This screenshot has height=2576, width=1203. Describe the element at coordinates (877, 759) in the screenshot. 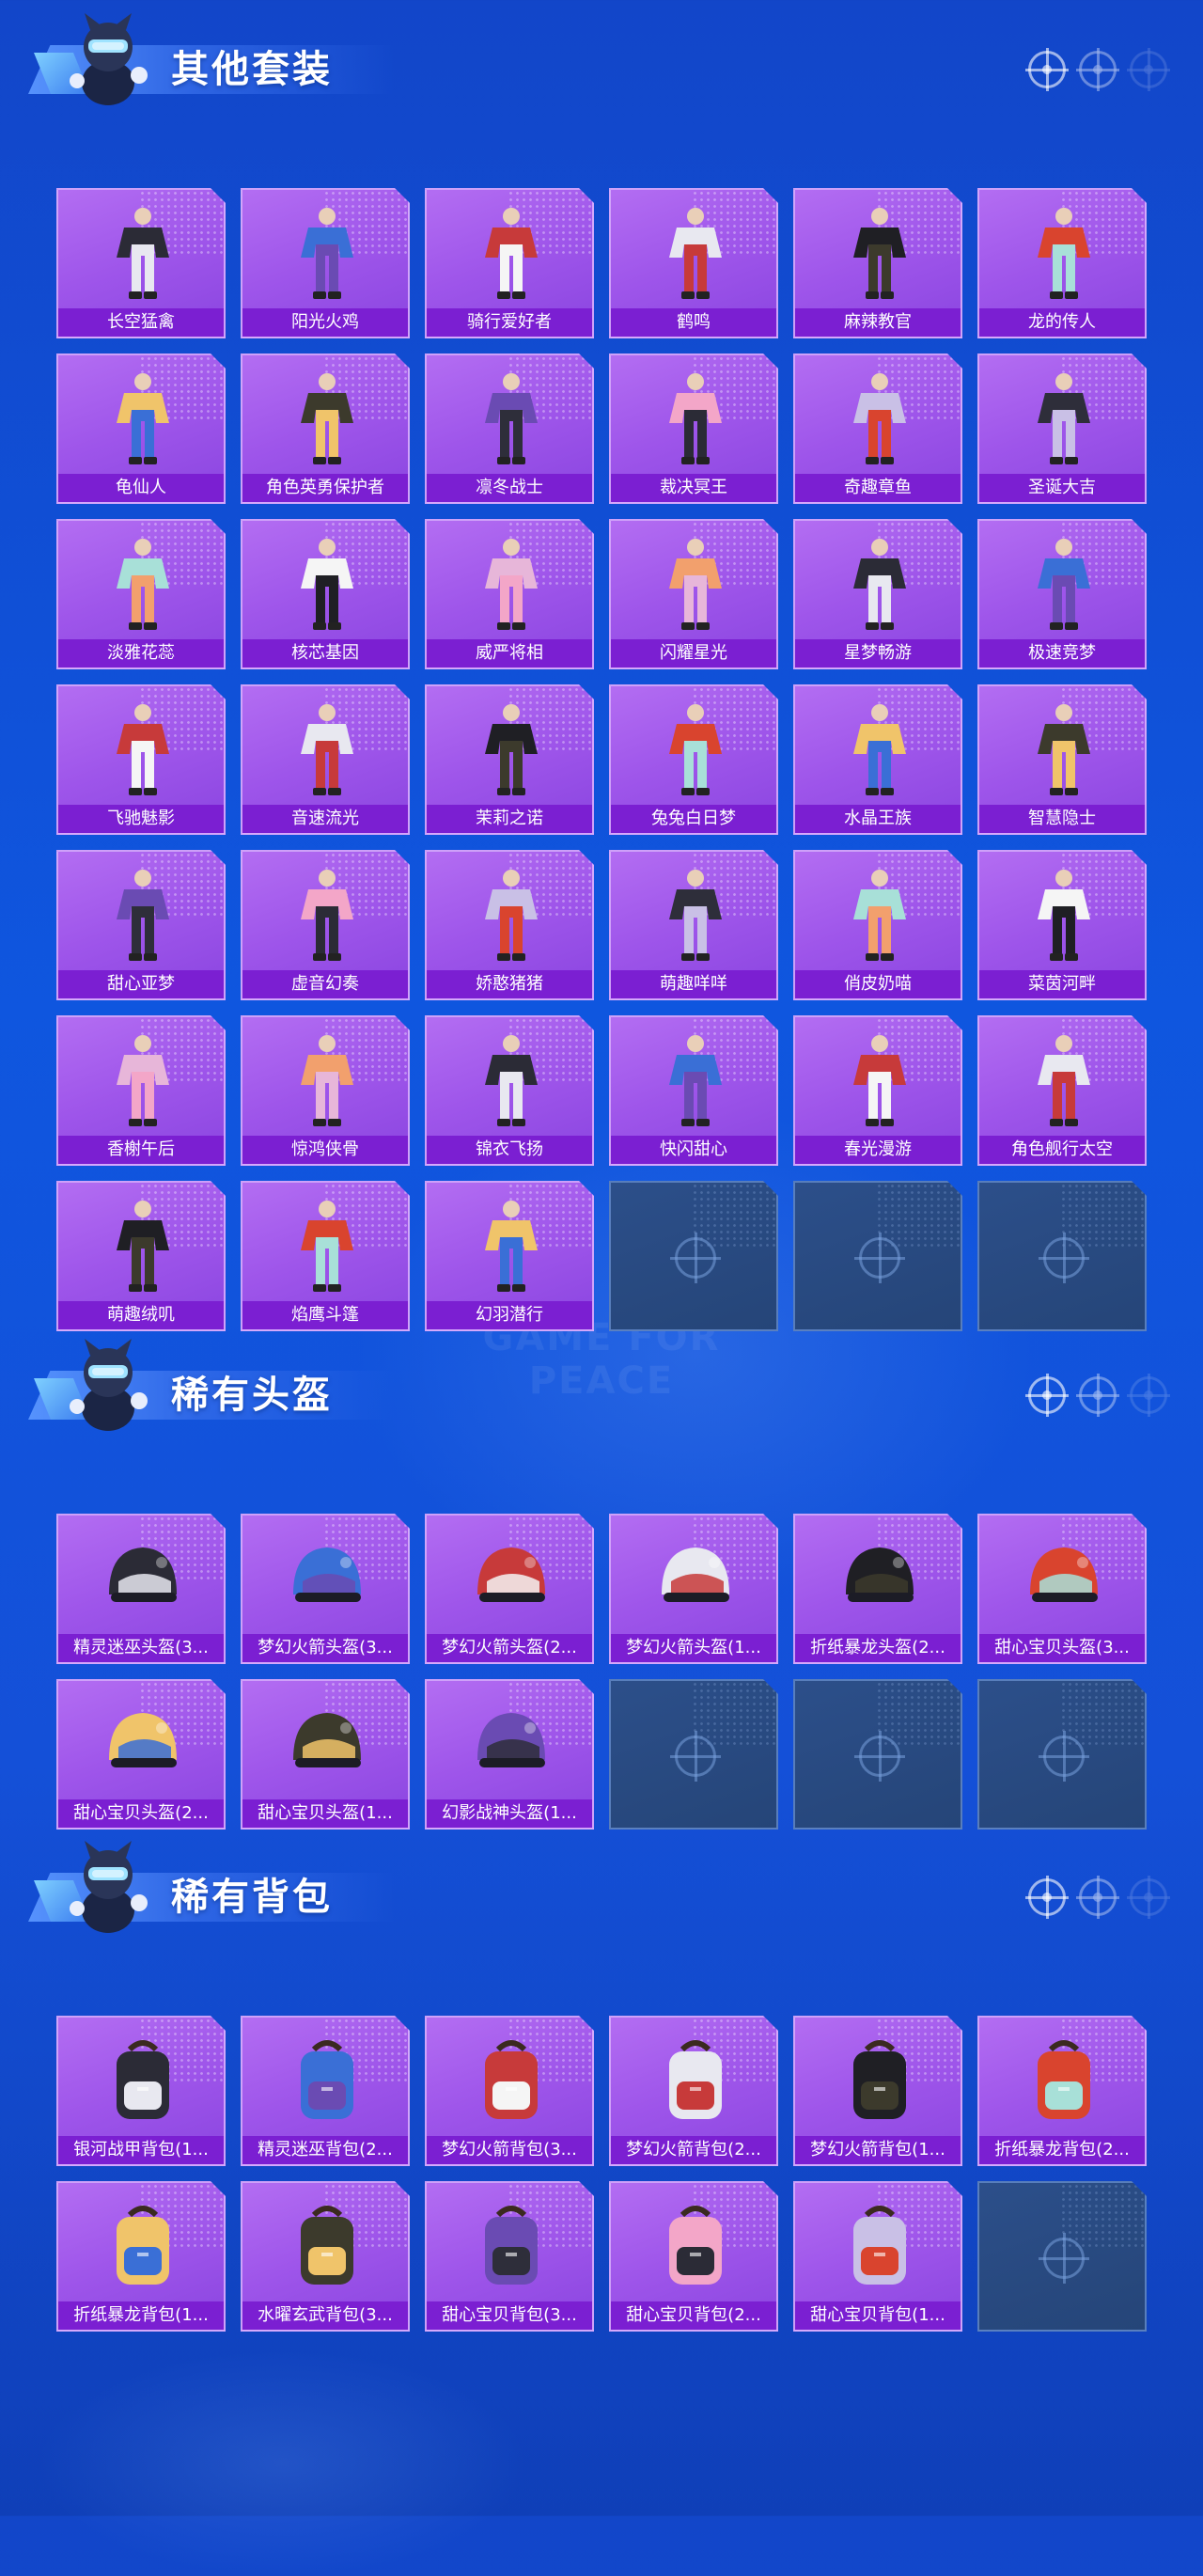

I see `item-card: 水晶王族` at that location.